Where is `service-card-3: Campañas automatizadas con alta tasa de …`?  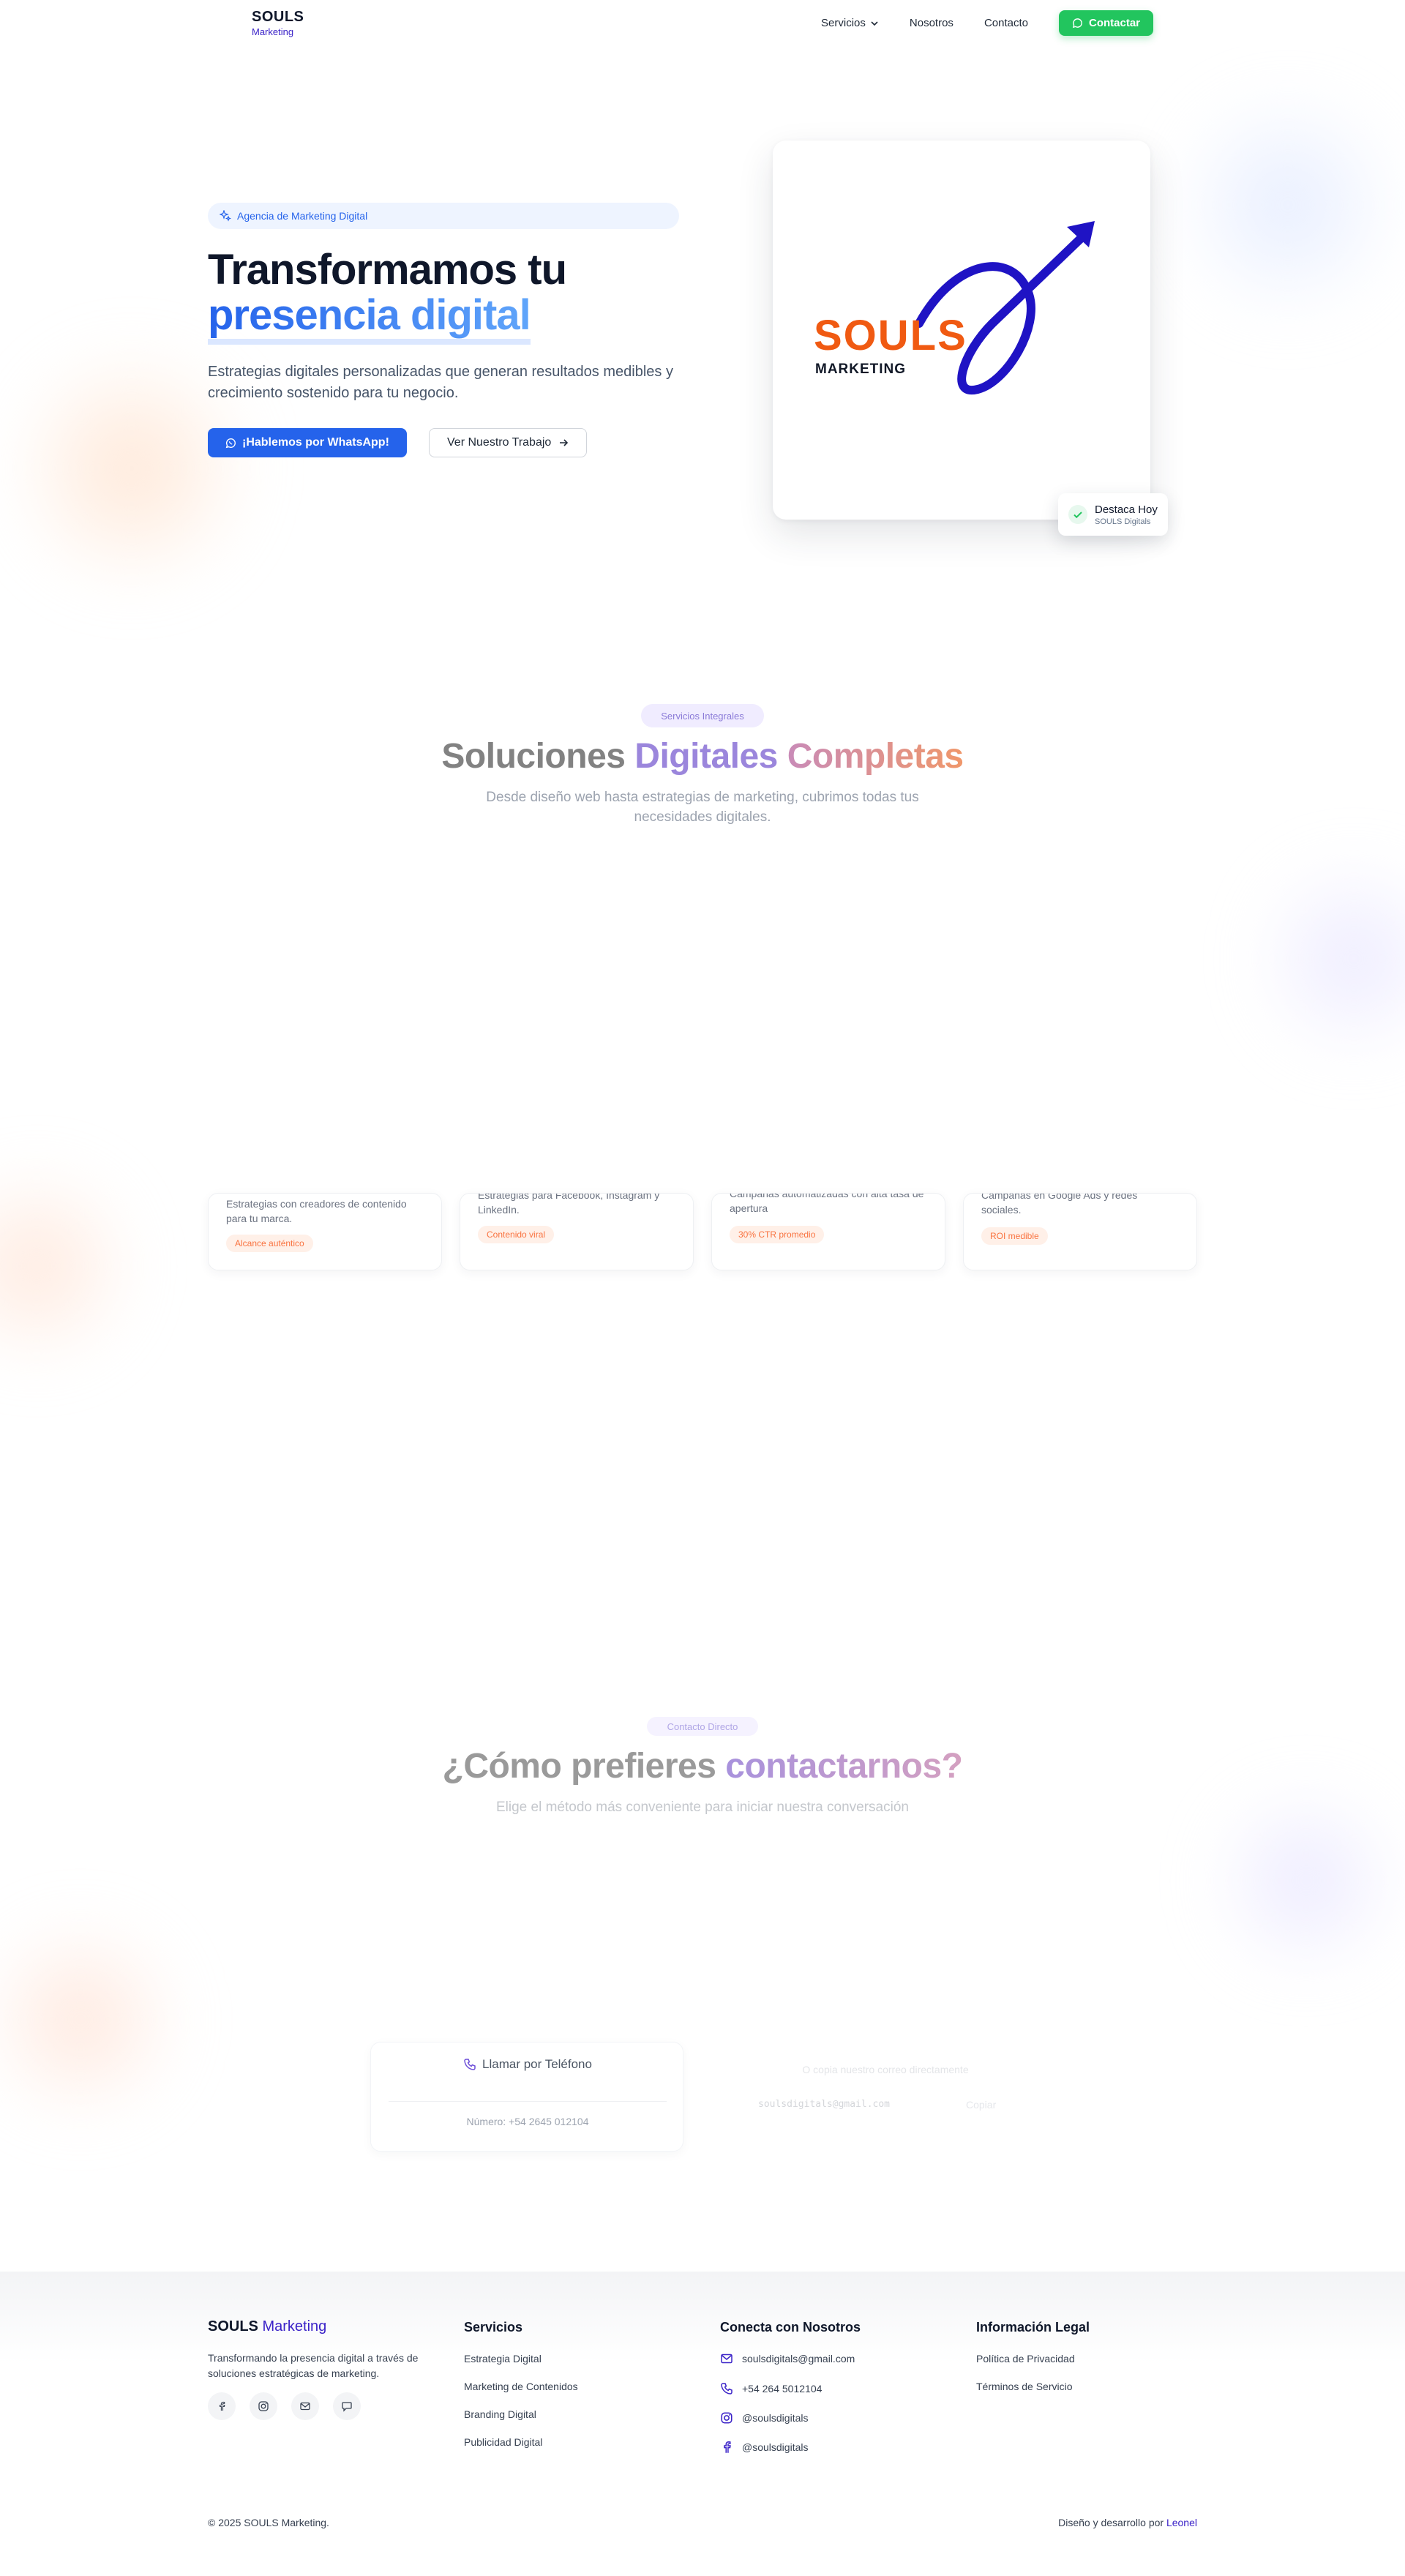 service-card-3: Campañas automatizadas con alta tasa de … is located at coordinates (828, 1231).